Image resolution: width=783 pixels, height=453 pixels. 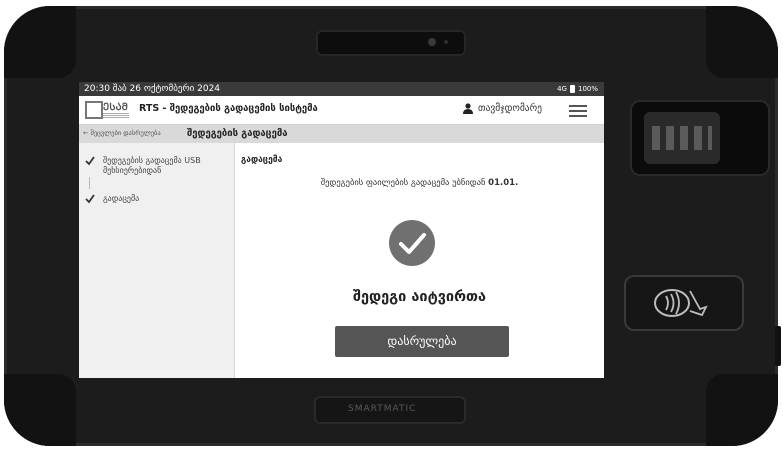 I want to click on success-icon, so click(x=412, y=243).